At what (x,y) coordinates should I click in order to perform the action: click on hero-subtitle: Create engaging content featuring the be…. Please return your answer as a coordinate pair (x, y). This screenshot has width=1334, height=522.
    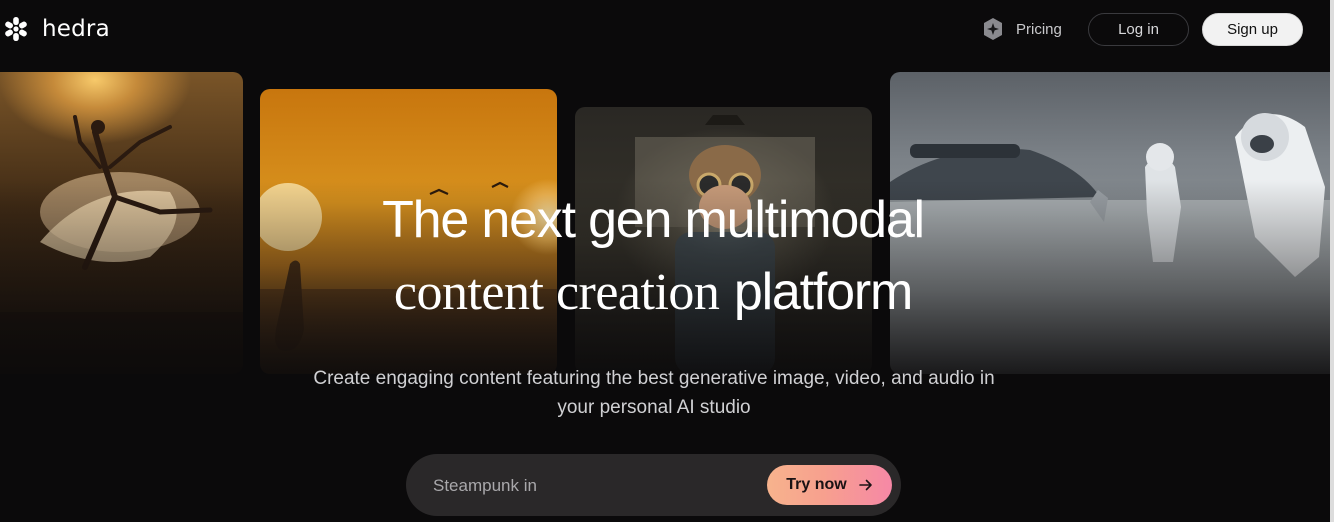
    Looking at the image, I should click on (654, 393).